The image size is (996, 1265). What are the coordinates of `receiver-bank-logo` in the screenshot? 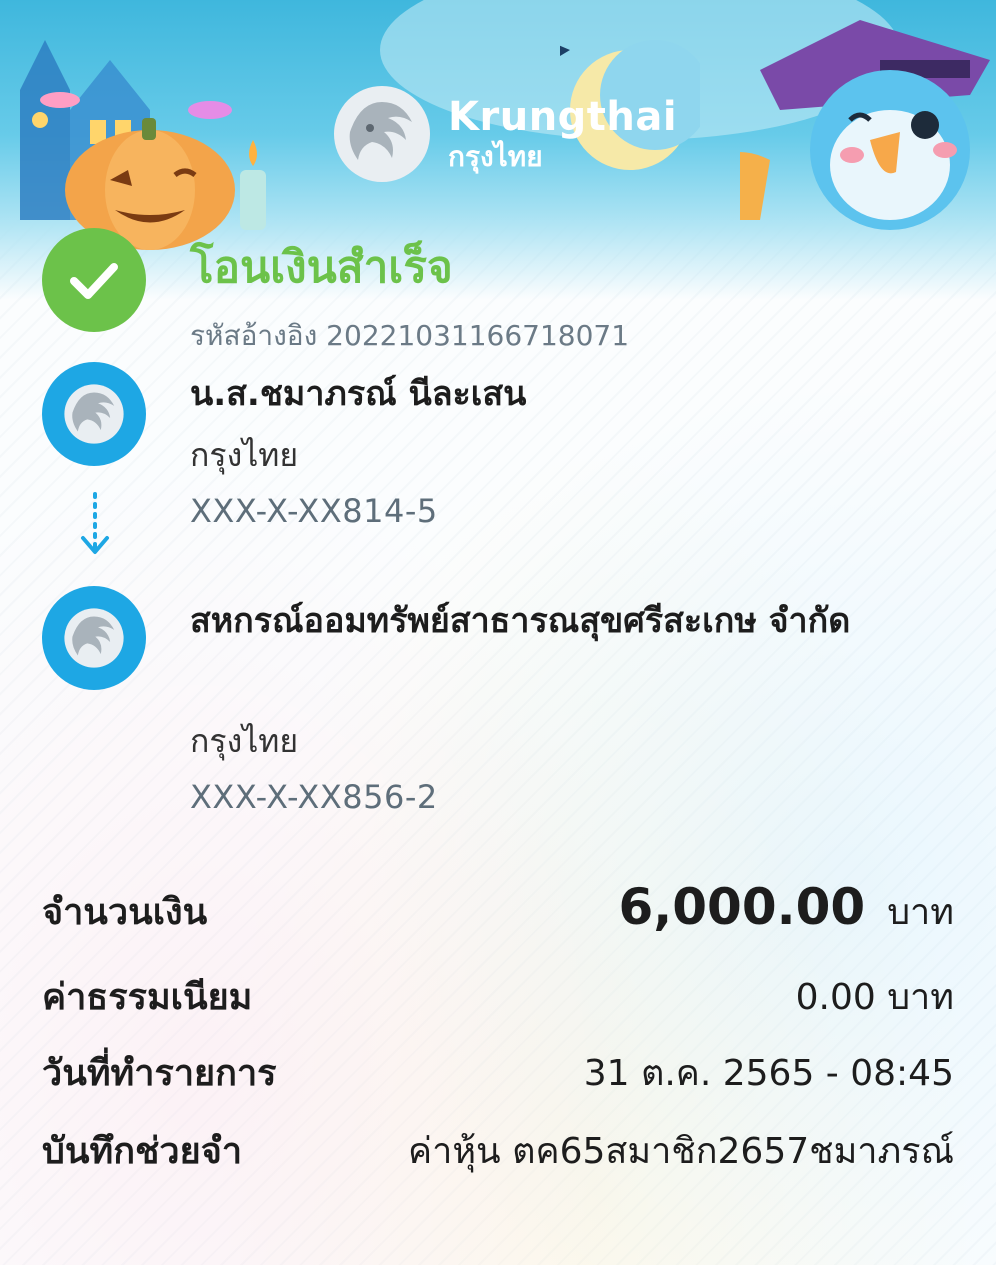 It's located at (94, 638).